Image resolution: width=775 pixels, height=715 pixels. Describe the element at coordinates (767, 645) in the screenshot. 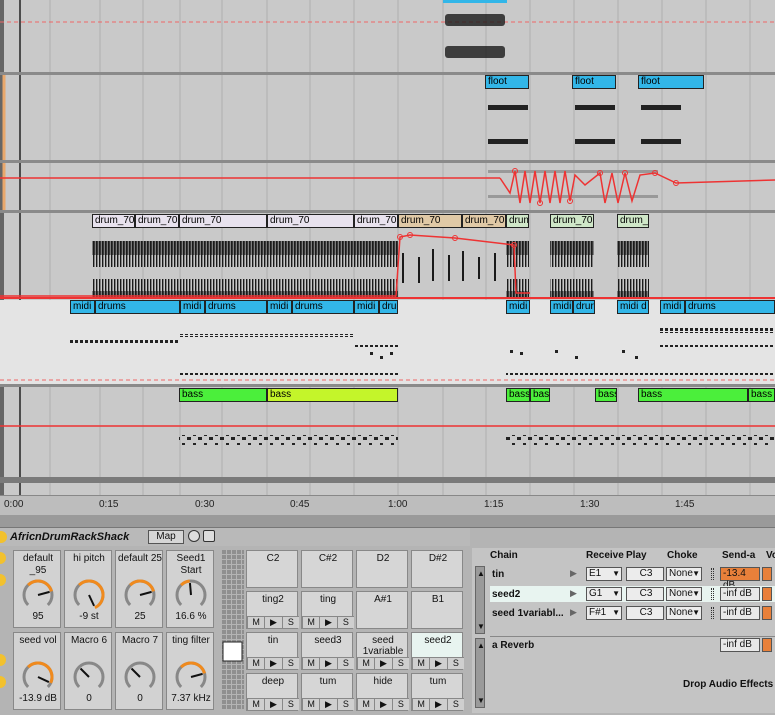

I see `return-vol` at that location.